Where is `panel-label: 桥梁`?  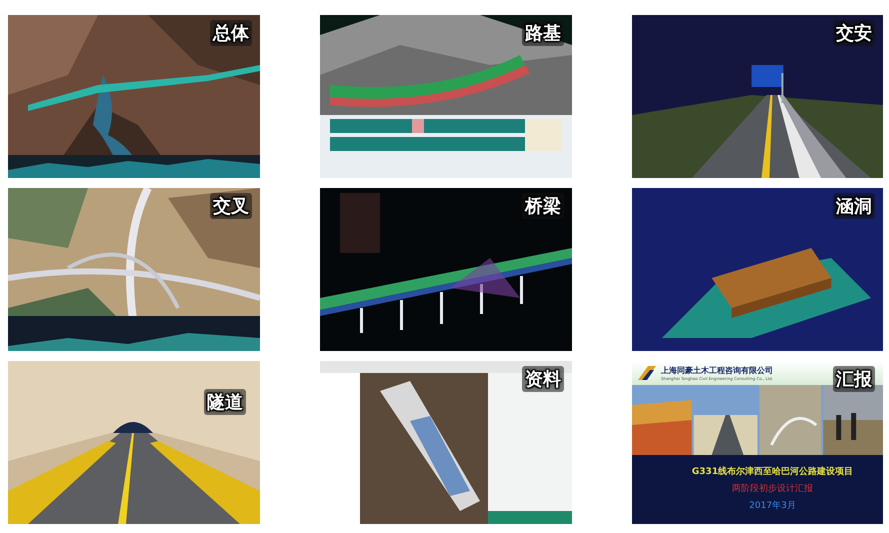 panel-label: 桥梁 is located at coordinates (543, 206).